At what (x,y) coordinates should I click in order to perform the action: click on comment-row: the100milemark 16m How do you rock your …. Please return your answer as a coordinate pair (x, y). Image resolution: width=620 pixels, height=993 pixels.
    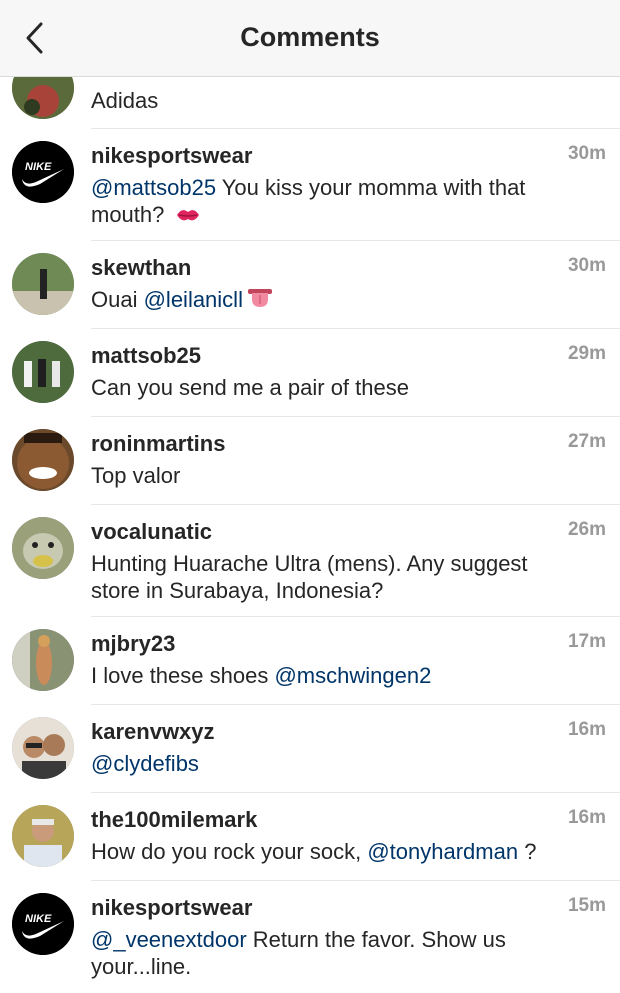
    Looking at the image, I should click on (310, 837).